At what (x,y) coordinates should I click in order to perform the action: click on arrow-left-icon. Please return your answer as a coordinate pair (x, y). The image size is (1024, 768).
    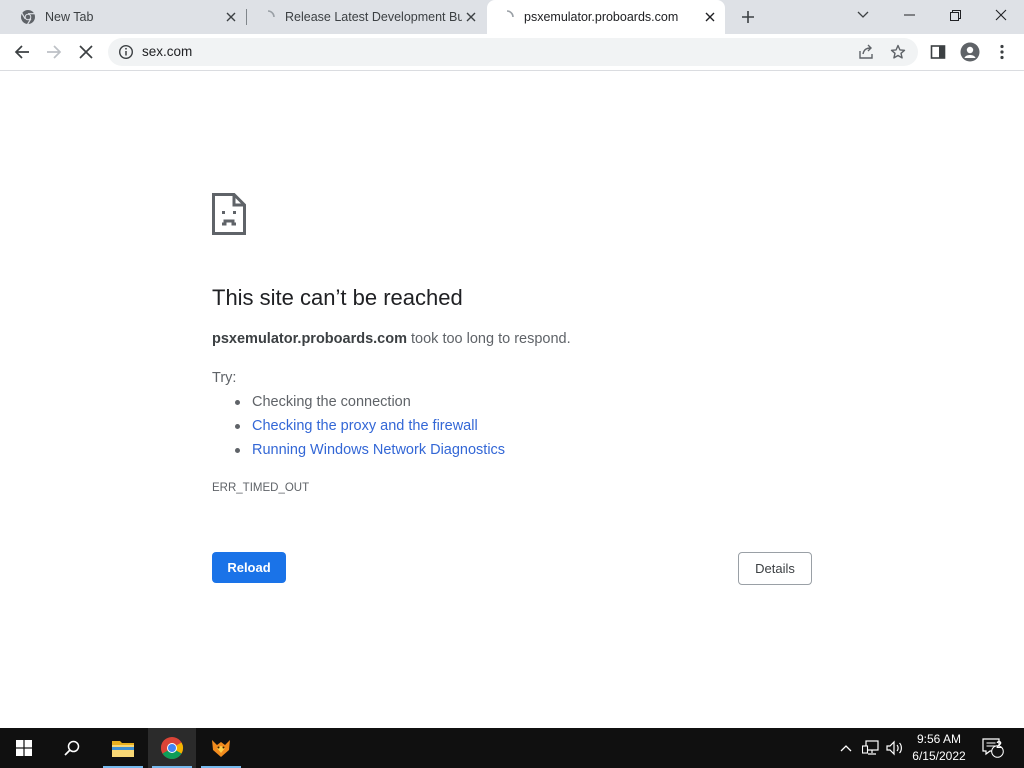
    Looking at the image, I should click on (21, 52).